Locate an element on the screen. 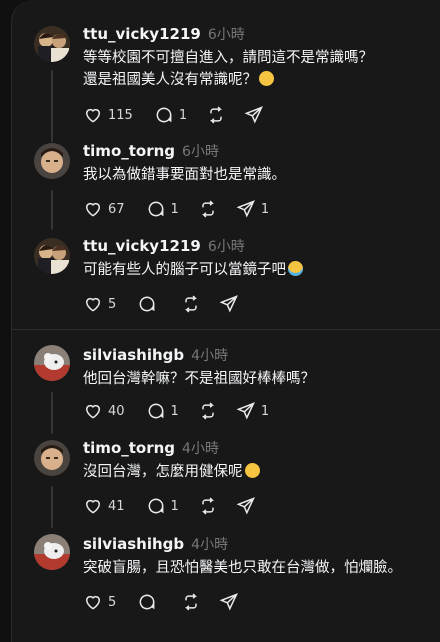  grimacing-face-icon is located at coordinates (252, 470).